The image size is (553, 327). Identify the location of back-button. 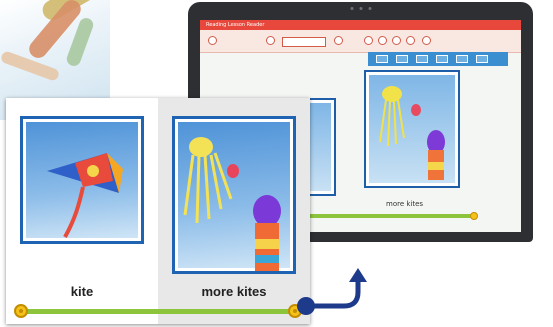
(270, 40).